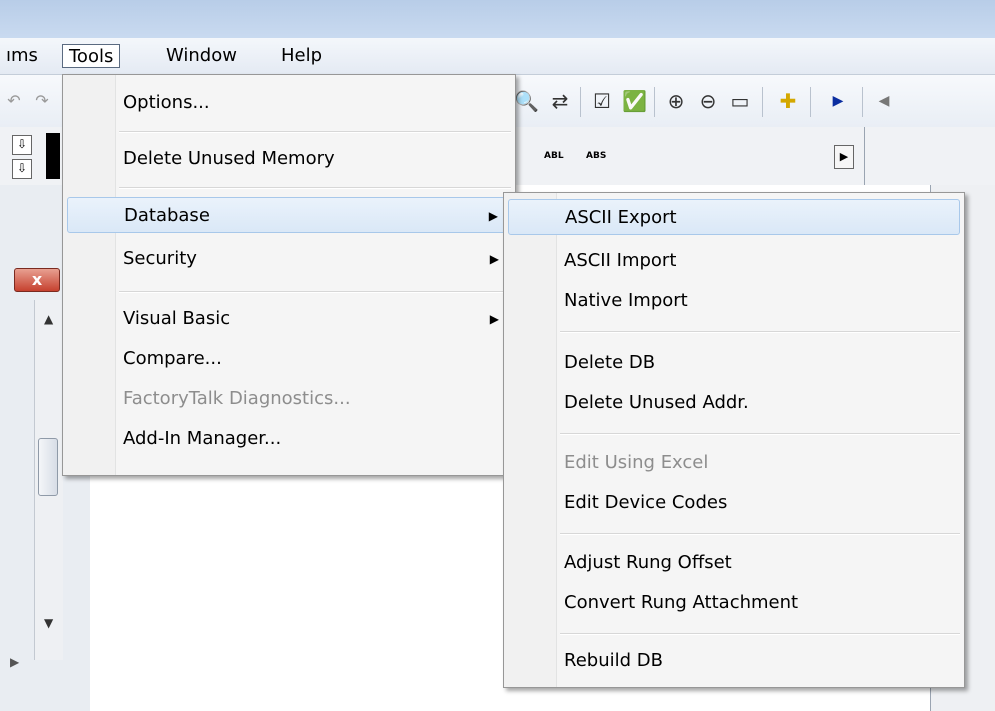  Describe the element at coordinates (708, 101) in the screenshot. I see `zoom-out-icon: ⊖` at that location.